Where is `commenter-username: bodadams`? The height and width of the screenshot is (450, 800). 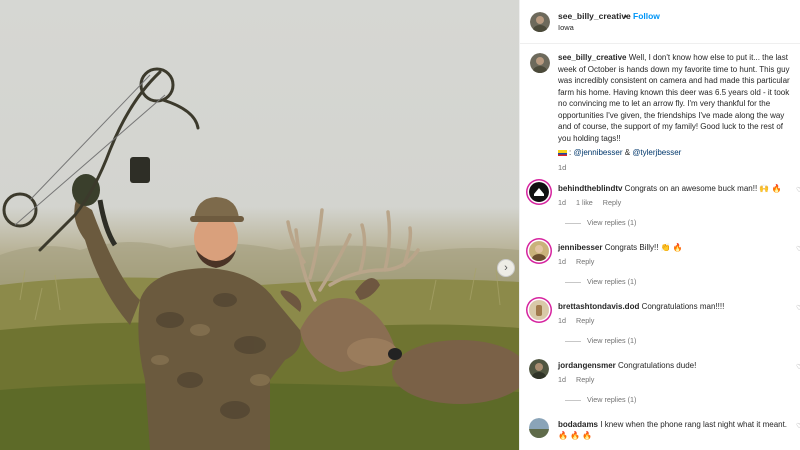 commenter-username: bodadams is located at coordinates (578, 424).